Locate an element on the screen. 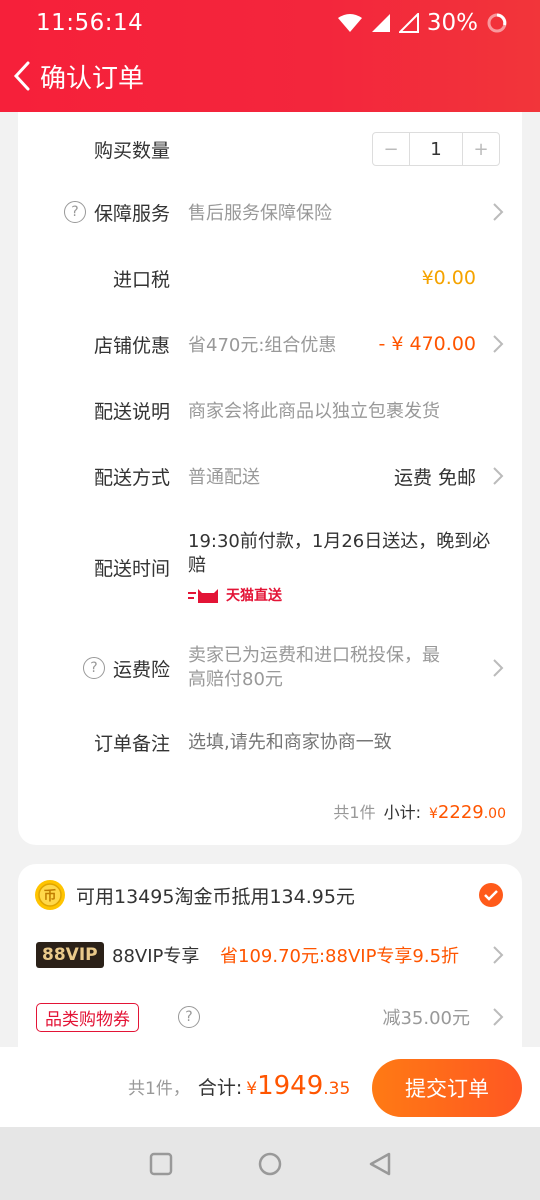  vip-label: 88VIP专享 is located at coordinates (156, 956).